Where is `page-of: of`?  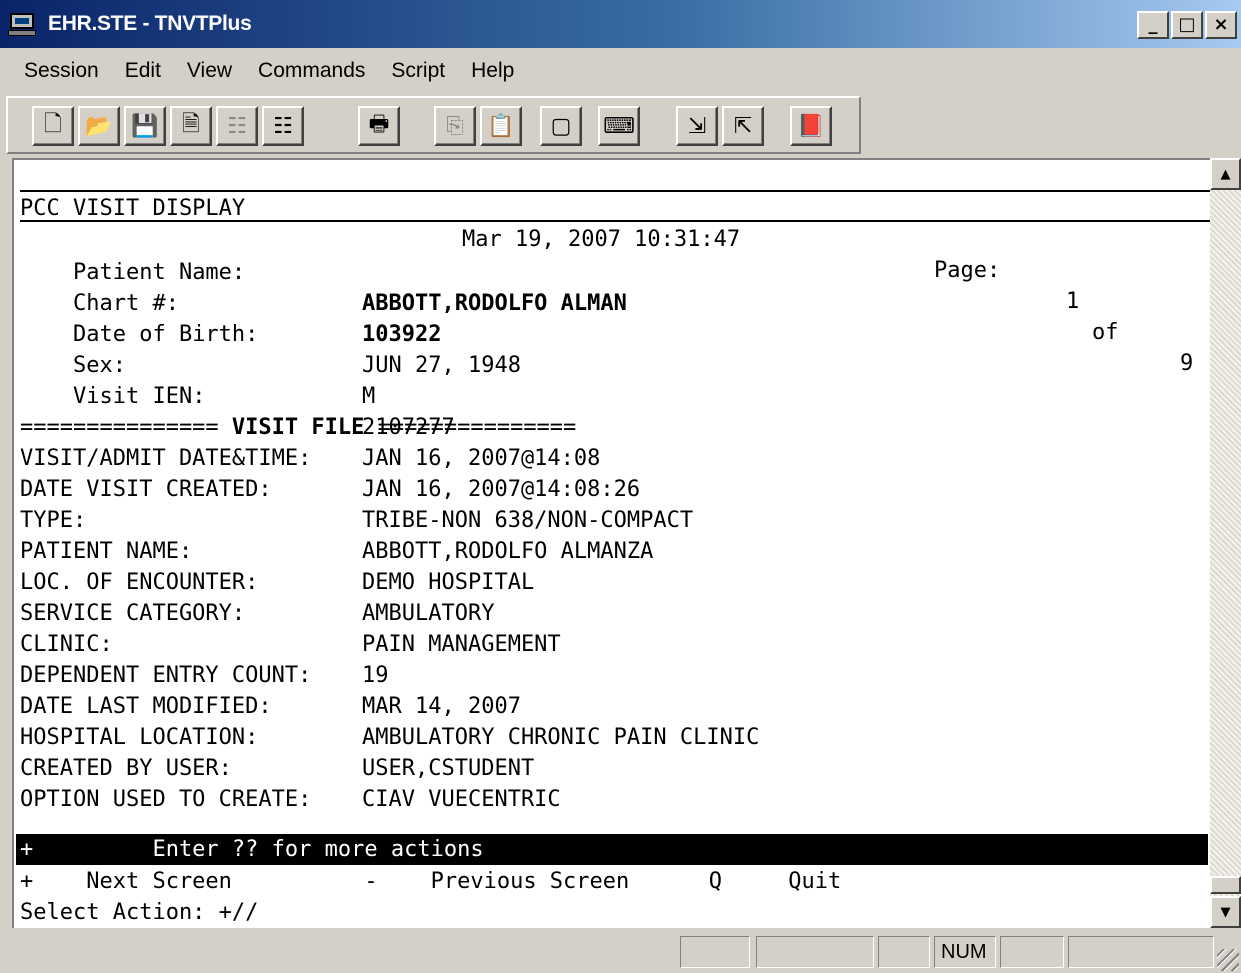 page-of: of is located at coordinates (1105, 332).